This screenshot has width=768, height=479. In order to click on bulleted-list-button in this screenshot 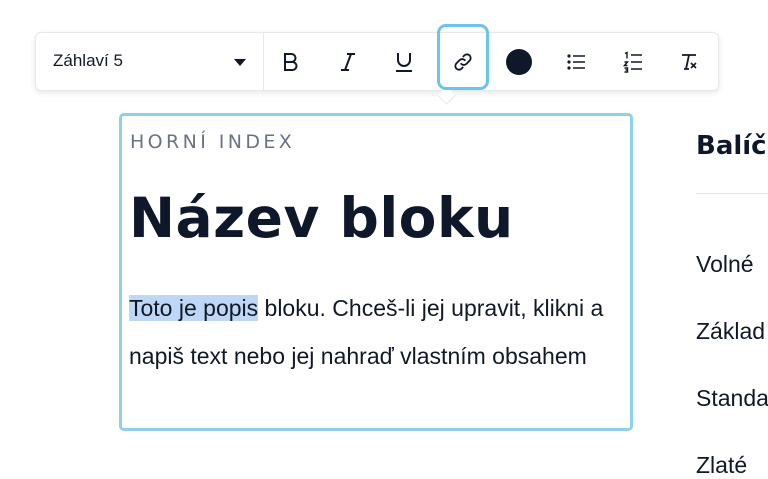, I will do `click(576, 61)`.